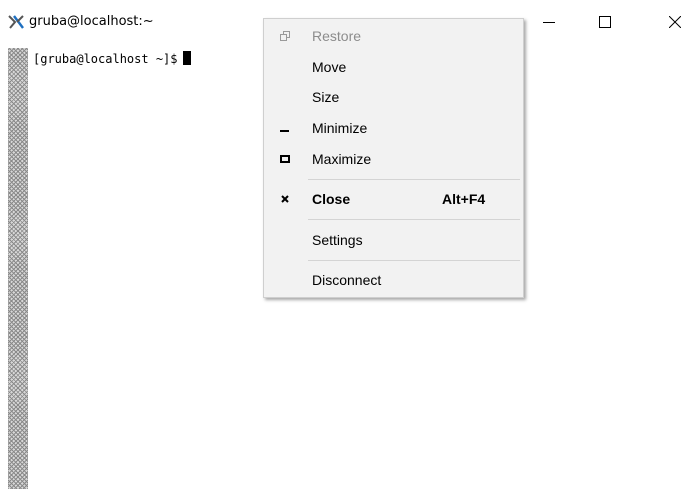  Describe the element at coordinates (393, 199) in the screenshot. I see `menu-item-close: Close Alt+F4` at that location.